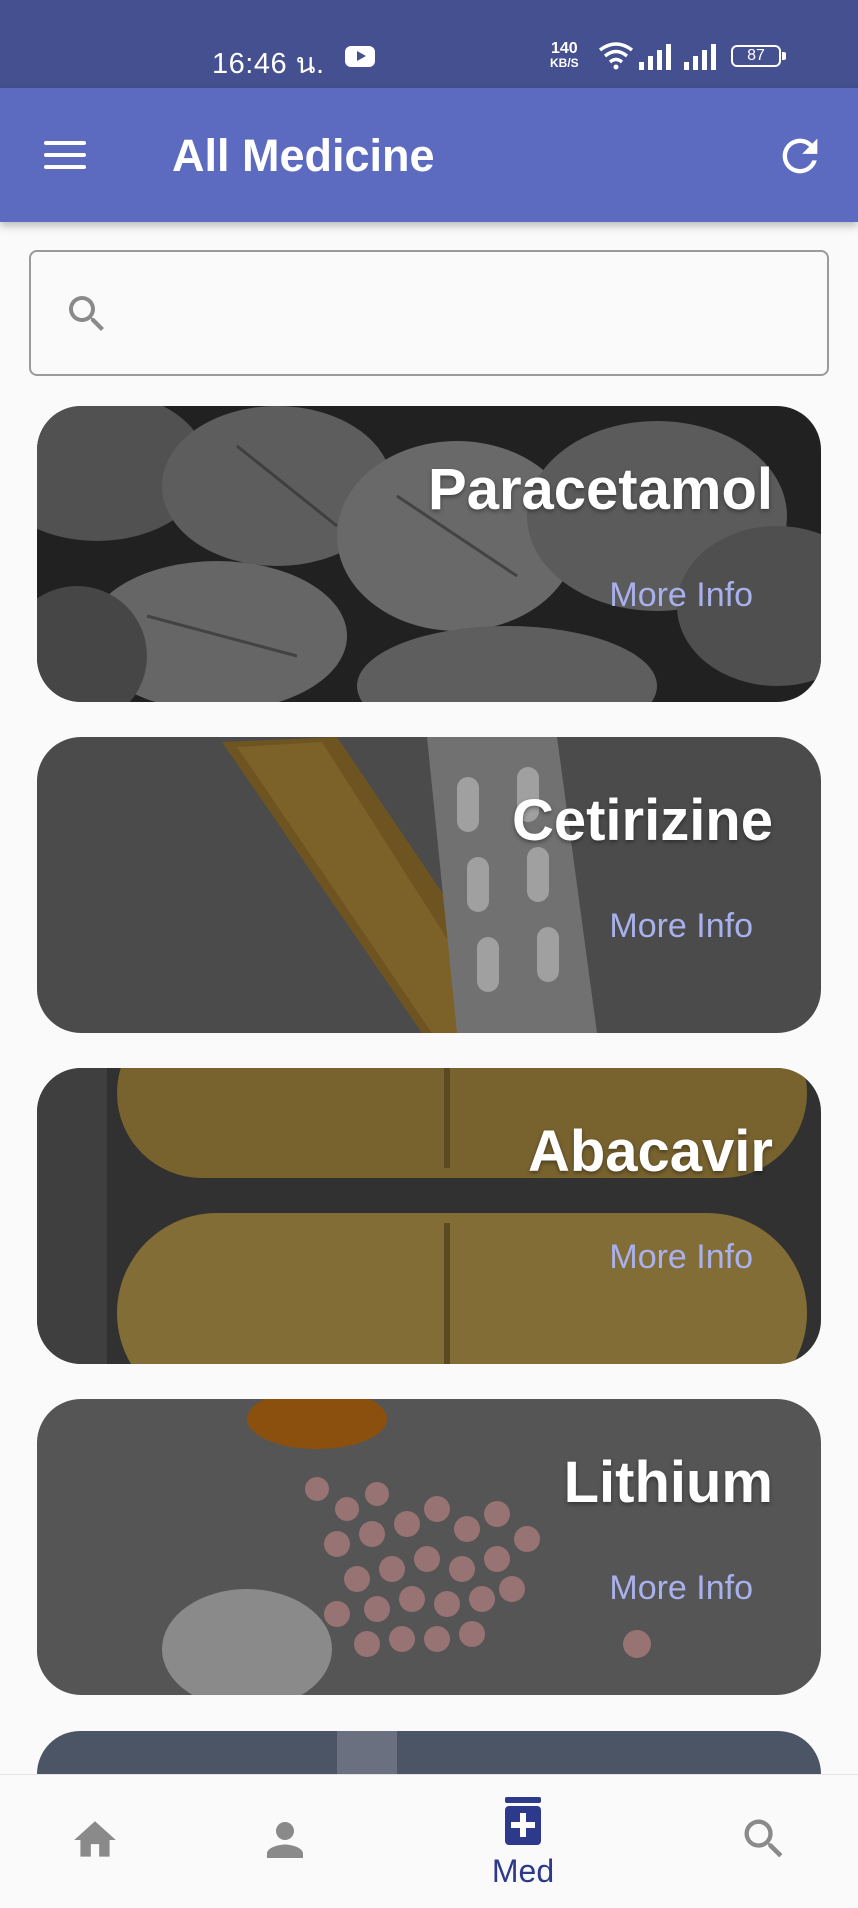 This screenshot has height=1908, width=858. What do you see at coordinates (642, 820) in the screenshot?
I see `medicine-name: Cetirizine` at bounding box center [642, 820].